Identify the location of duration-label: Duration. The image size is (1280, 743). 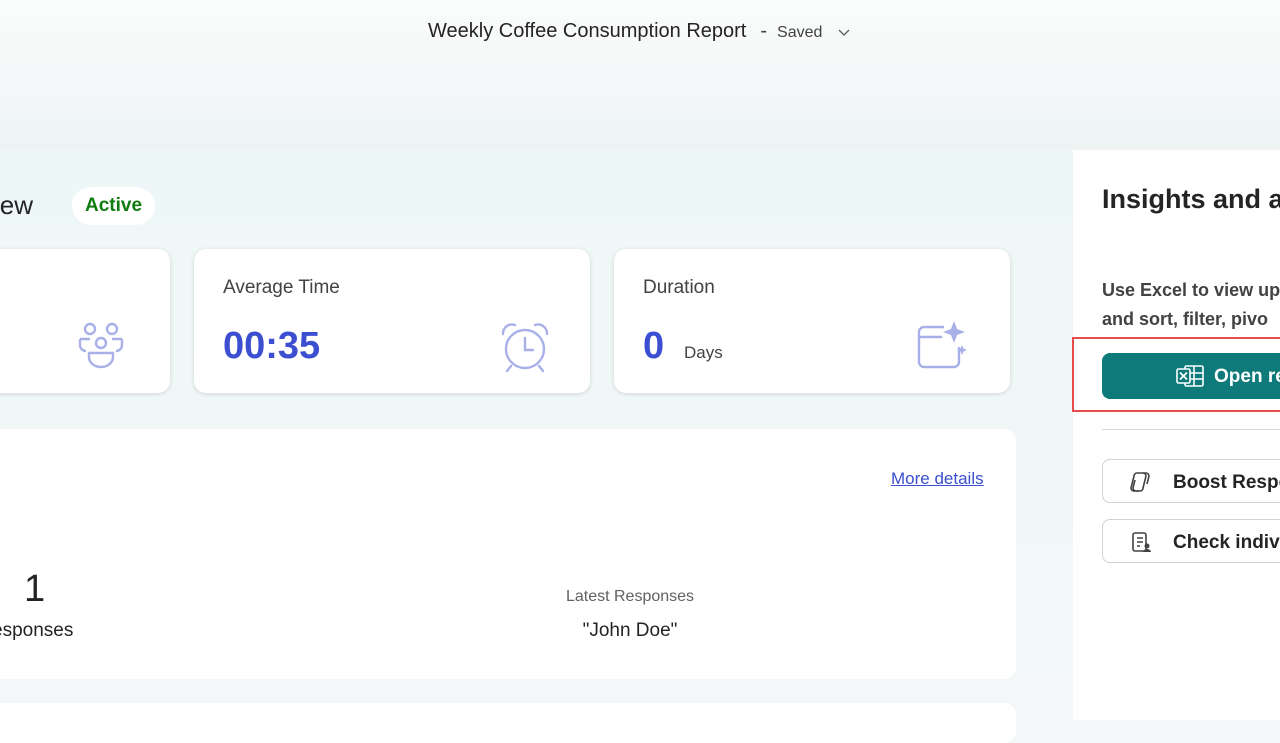
(679, 287).